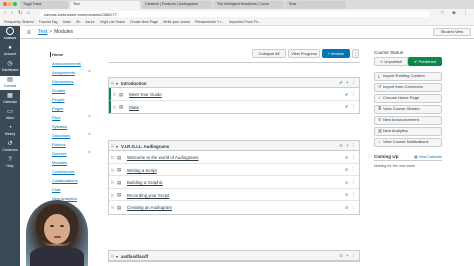 Image resolution: width=474 pixels, height=266 pixels. What do you see at coordinates (65, 180) in the screenshot?
I see `course-nav-collaborations: Collaborations` at bounding box center [65, 180].